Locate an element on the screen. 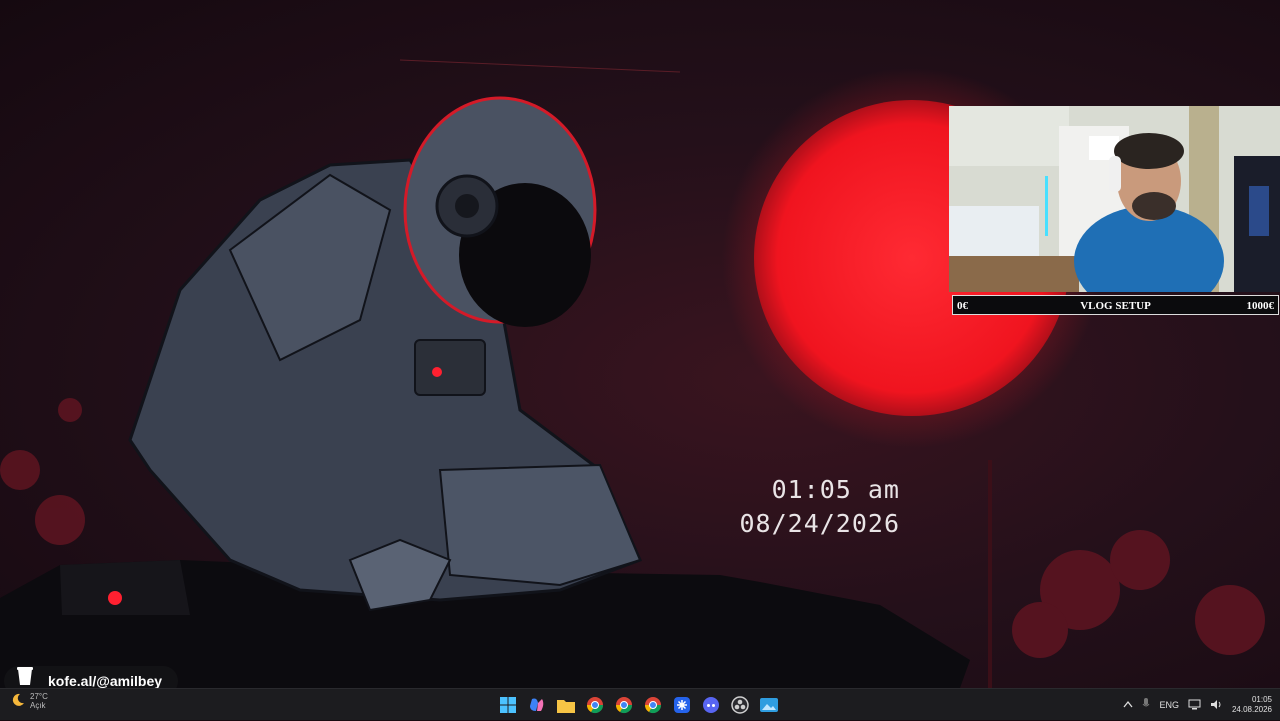  goal-title: VLOG SETUP is located at coordinates (1115, 306).